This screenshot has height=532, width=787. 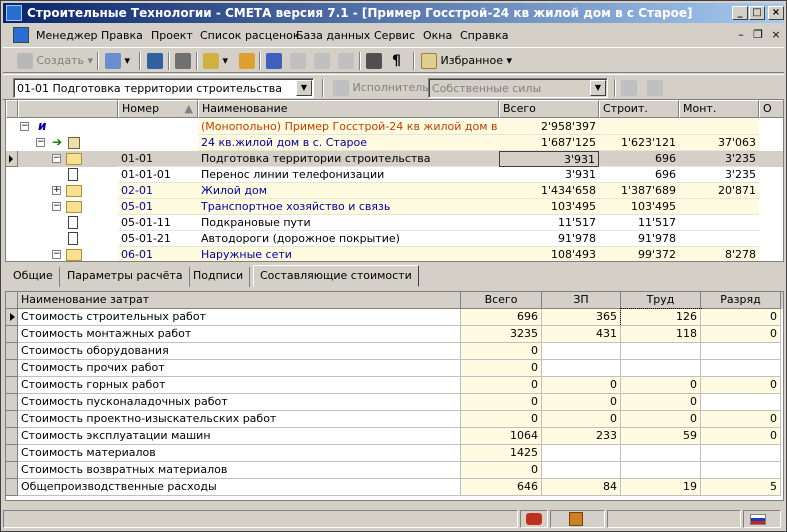 I want to click on copy-button, so click(x=298, y=61).